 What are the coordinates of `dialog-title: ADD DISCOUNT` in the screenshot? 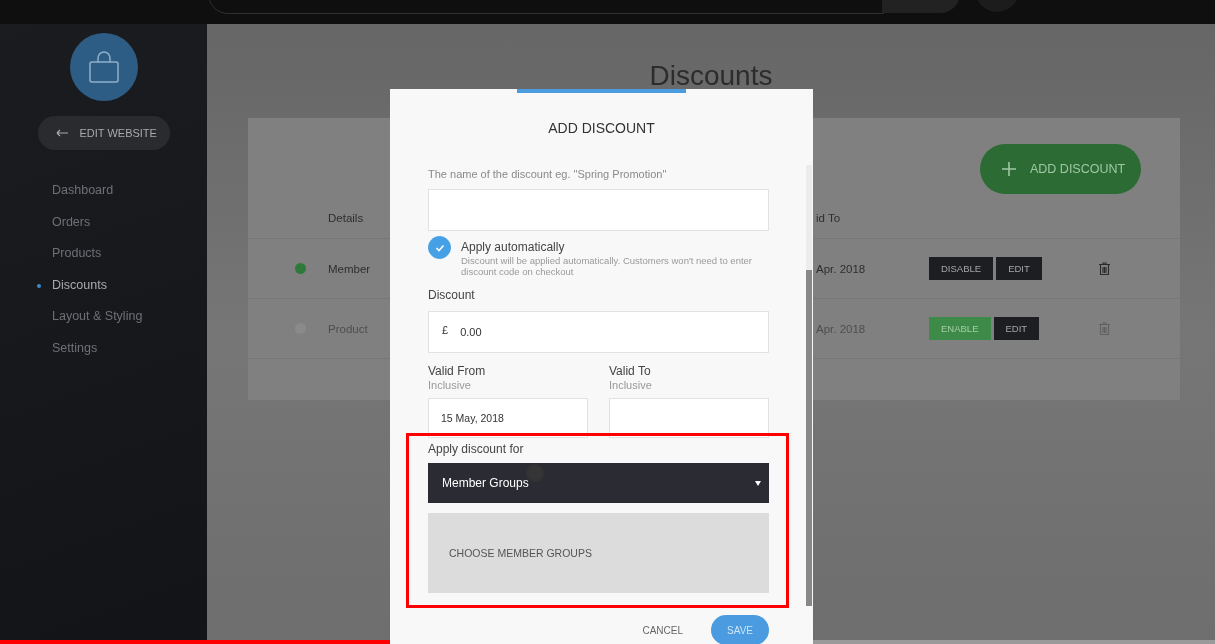 It's located at (601, 129).